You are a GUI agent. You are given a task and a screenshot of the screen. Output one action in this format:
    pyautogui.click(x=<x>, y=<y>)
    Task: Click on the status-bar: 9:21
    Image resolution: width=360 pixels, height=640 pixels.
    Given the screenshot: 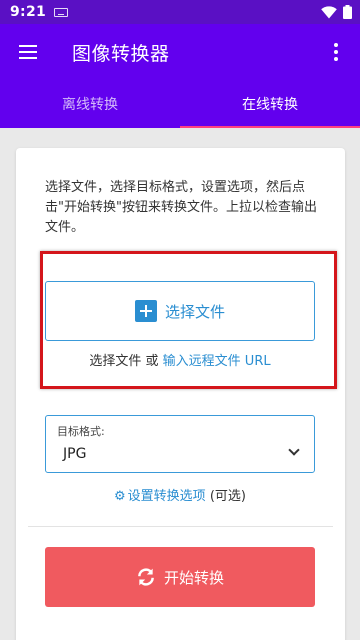 What is the action you would take?
    pyautogui.click(x=180, y=12)
    